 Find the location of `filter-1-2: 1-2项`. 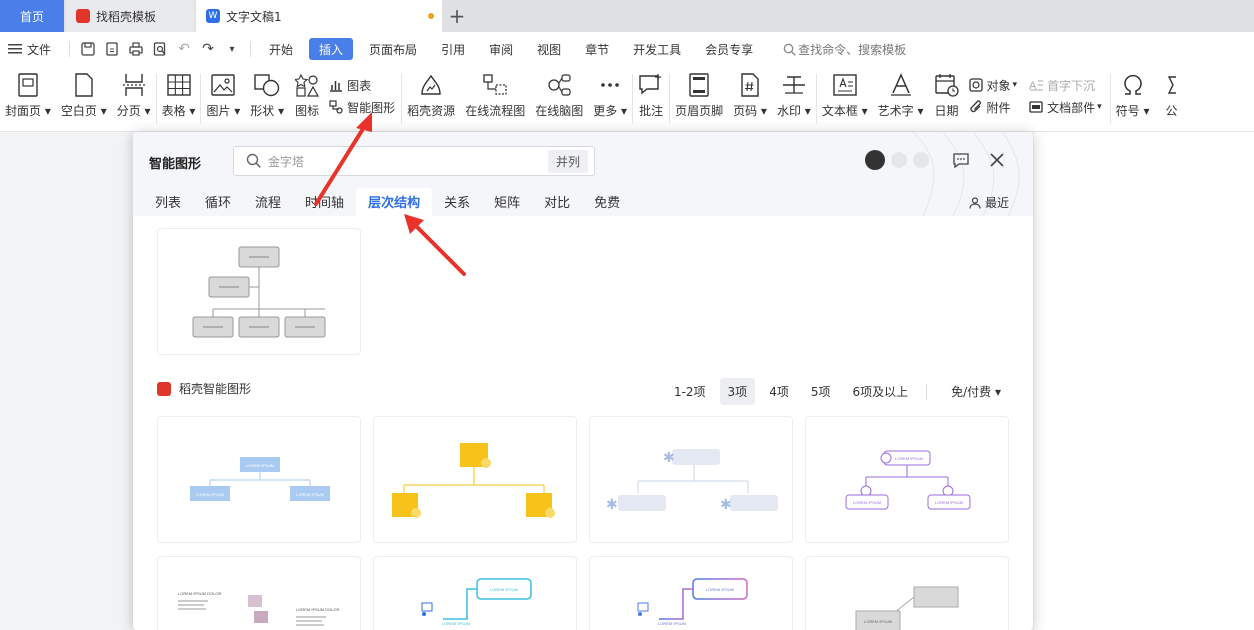

filter-1-2: 1-2项 is located at coordinates (690, 391).